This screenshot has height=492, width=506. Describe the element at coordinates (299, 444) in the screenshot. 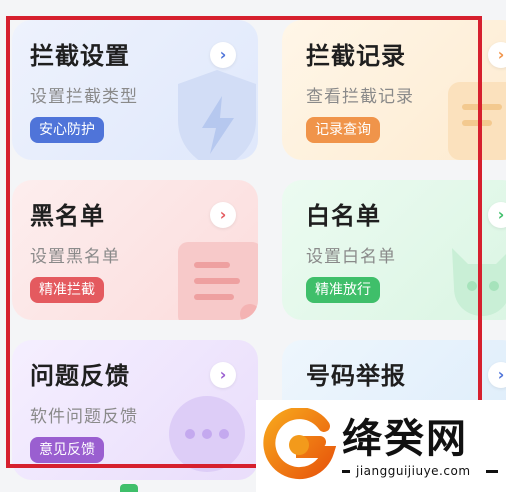

I see `watermark-logo-icon` at that location.